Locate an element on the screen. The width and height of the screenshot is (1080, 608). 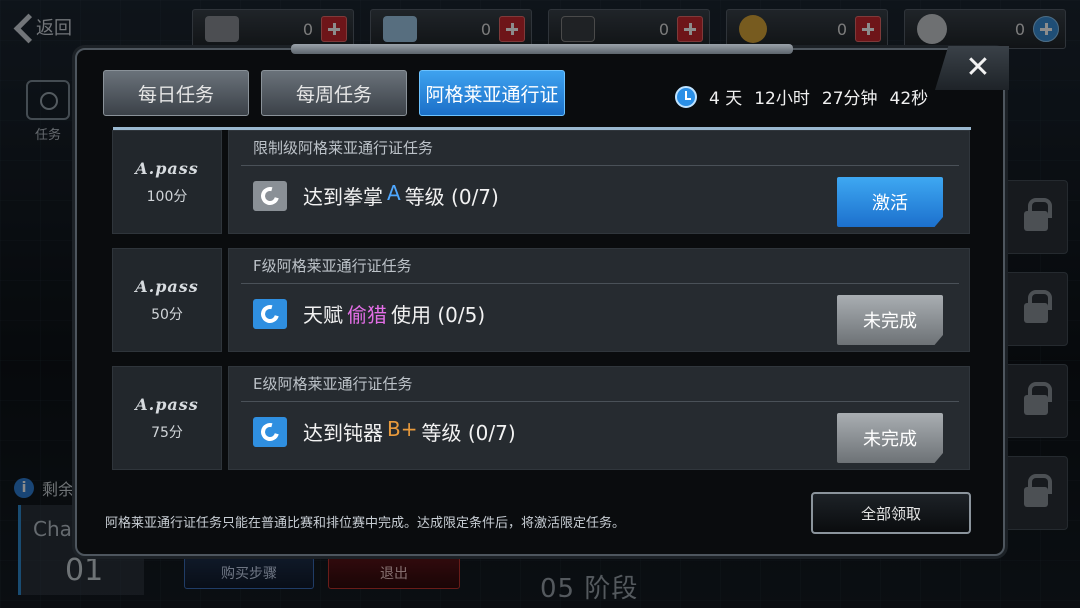
task-highlight: A is located at coordinates (394, 193).